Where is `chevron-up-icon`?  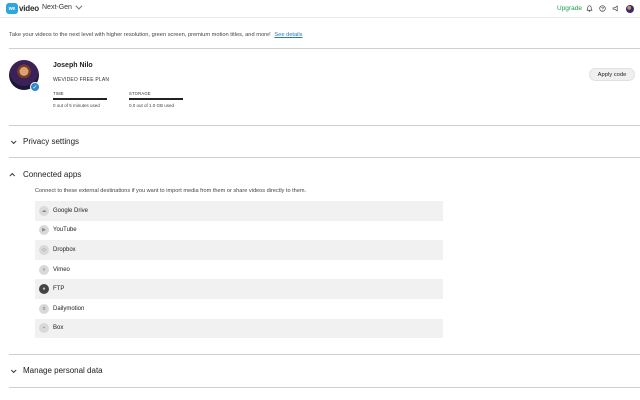 chevron-up-icon is located at coordinates (12, 175).